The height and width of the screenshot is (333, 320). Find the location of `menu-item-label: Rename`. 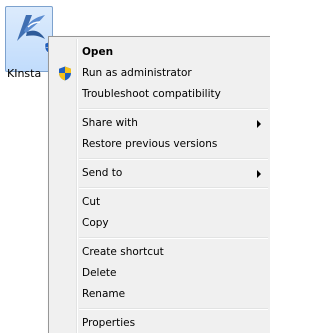

menu-item-label: Rename is located at coordinates (104, 294).